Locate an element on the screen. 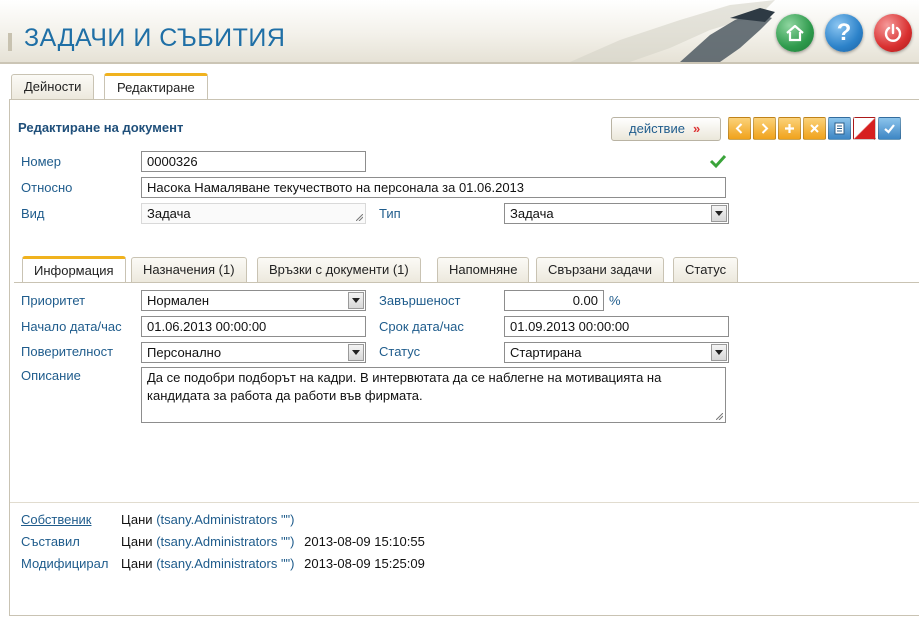 This screenshot has width=919, height=624. confirm-icon is located at coordinates (889, 129).